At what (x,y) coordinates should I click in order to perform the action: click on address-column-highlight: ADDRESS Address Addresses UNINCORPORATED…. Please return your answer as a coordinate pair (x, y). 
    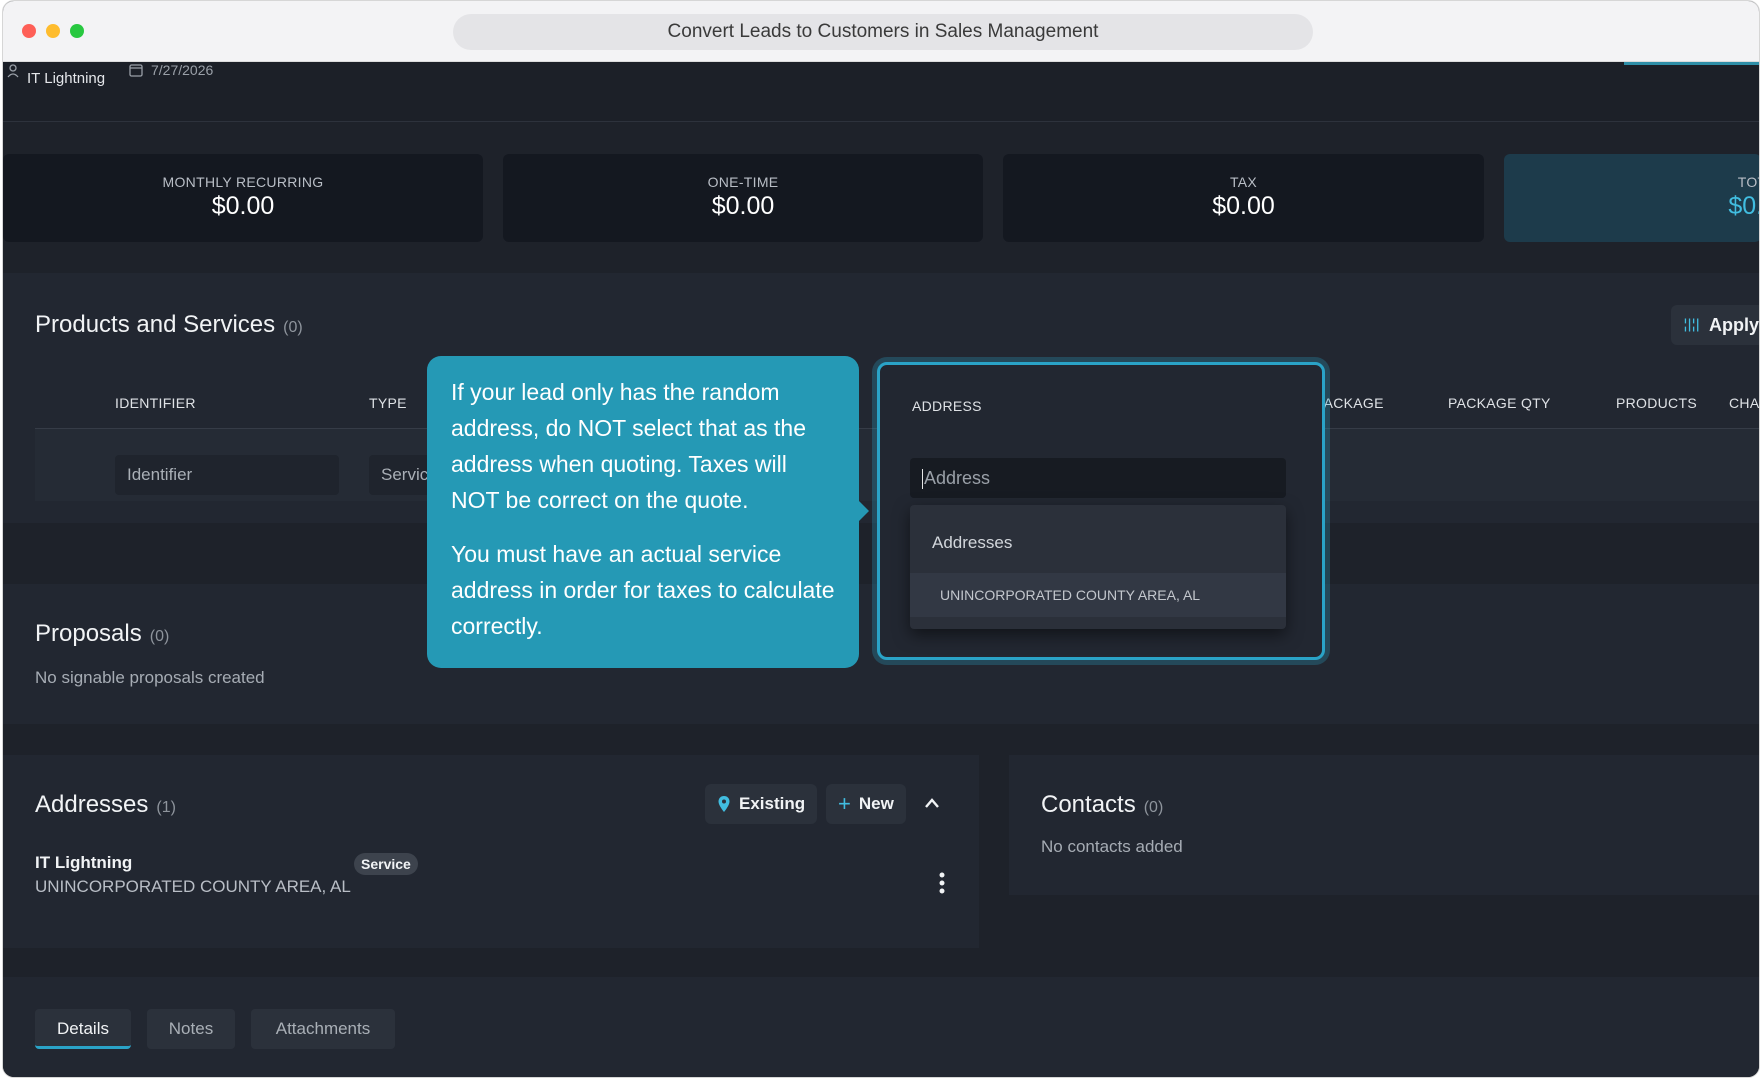
    Looking at the image, I should click on (1101, 511).